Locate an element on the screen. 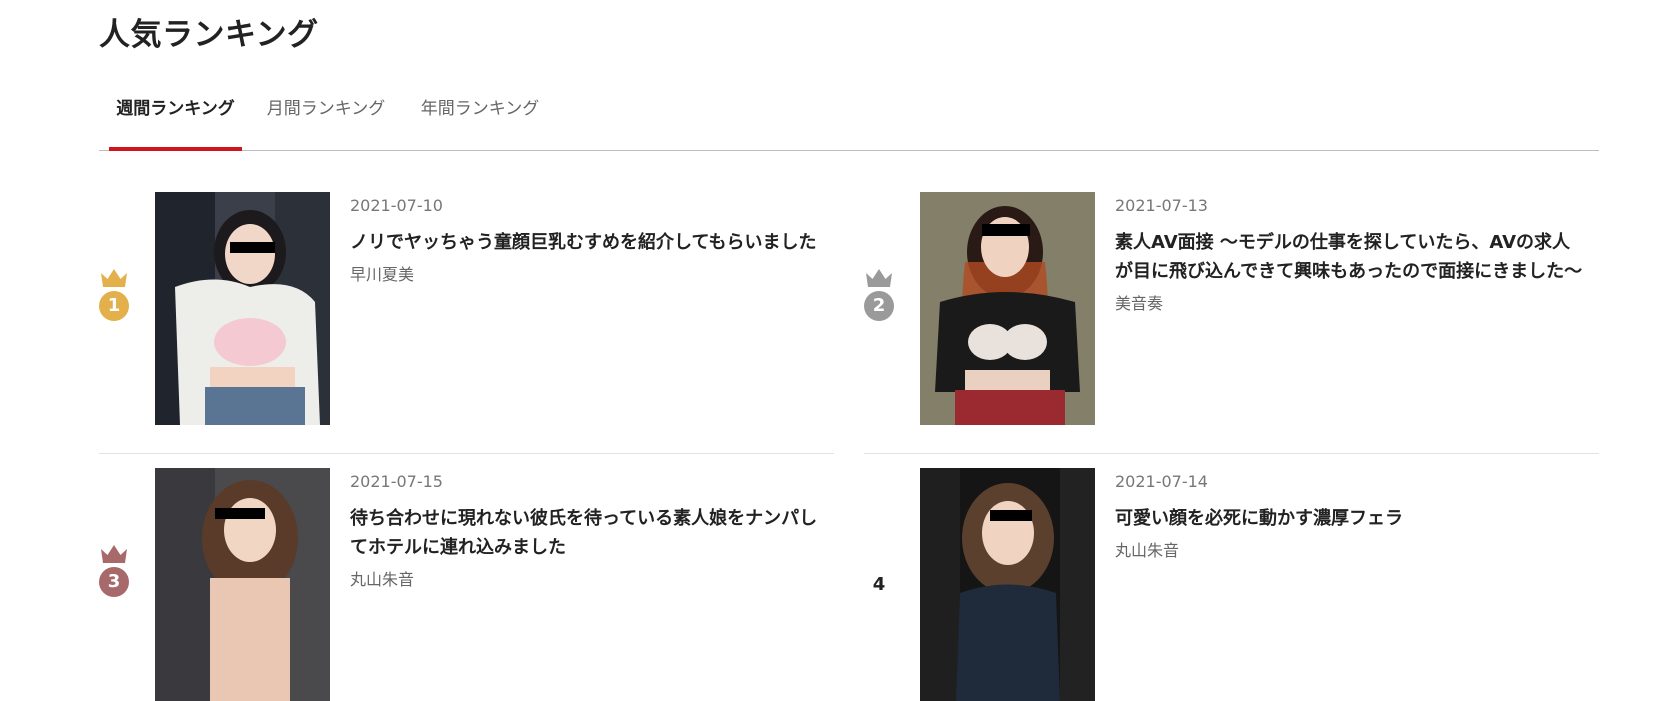 The image size is (1655, 701). item-title-link: 可愛い顔を必死に動かす濃厚フェラ is located at coordinates (1350, 518).